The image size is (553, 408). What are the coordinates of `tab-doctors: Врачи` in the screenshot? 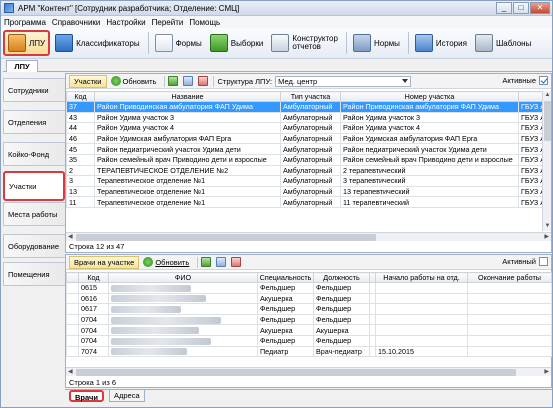 It's located at (86, 396).